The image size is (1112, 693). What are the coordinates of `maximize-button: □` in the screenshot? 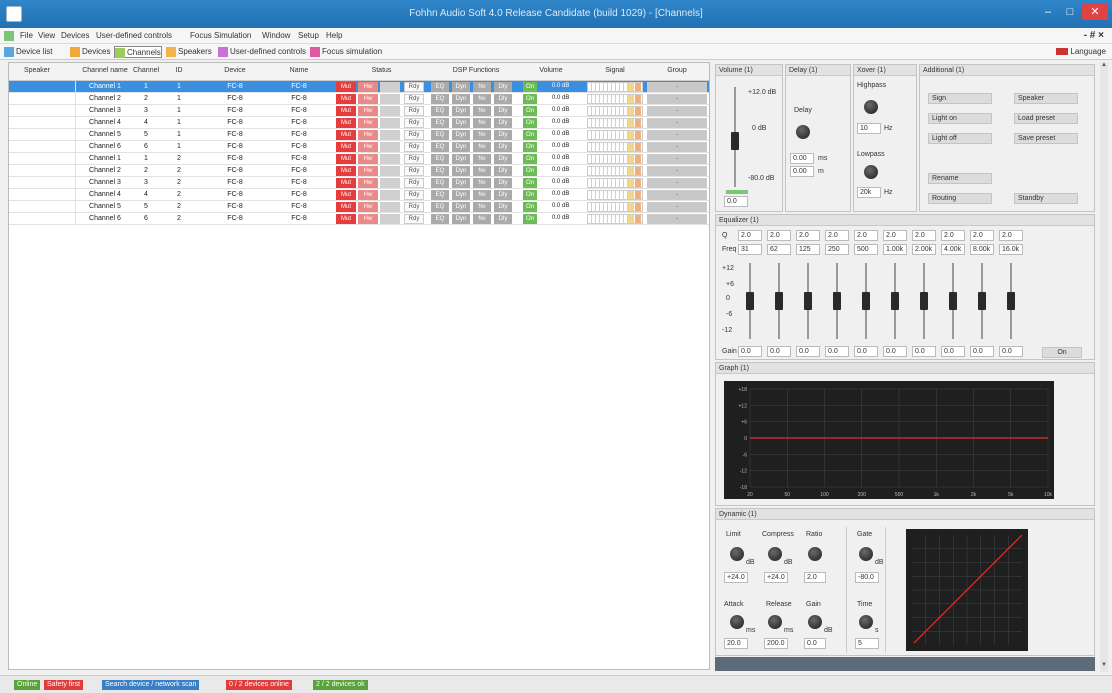 It's located at (1070, 12).